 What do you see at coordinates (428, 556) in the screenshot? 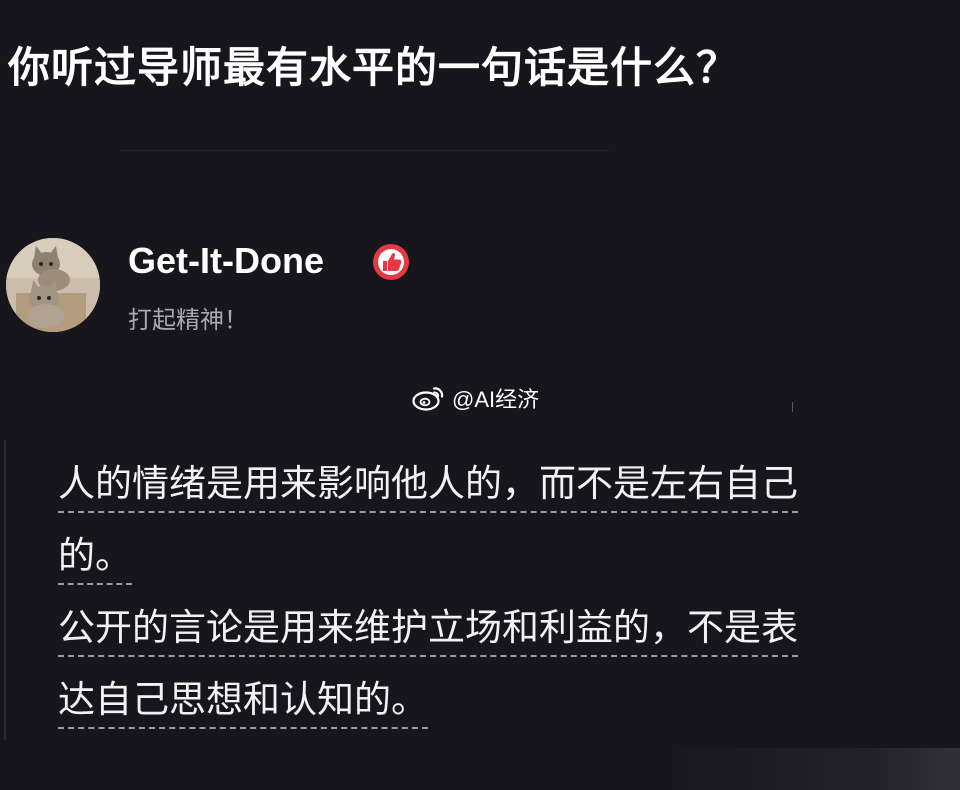
I see `answer-line: 的。` at bounding box center [428, 556].